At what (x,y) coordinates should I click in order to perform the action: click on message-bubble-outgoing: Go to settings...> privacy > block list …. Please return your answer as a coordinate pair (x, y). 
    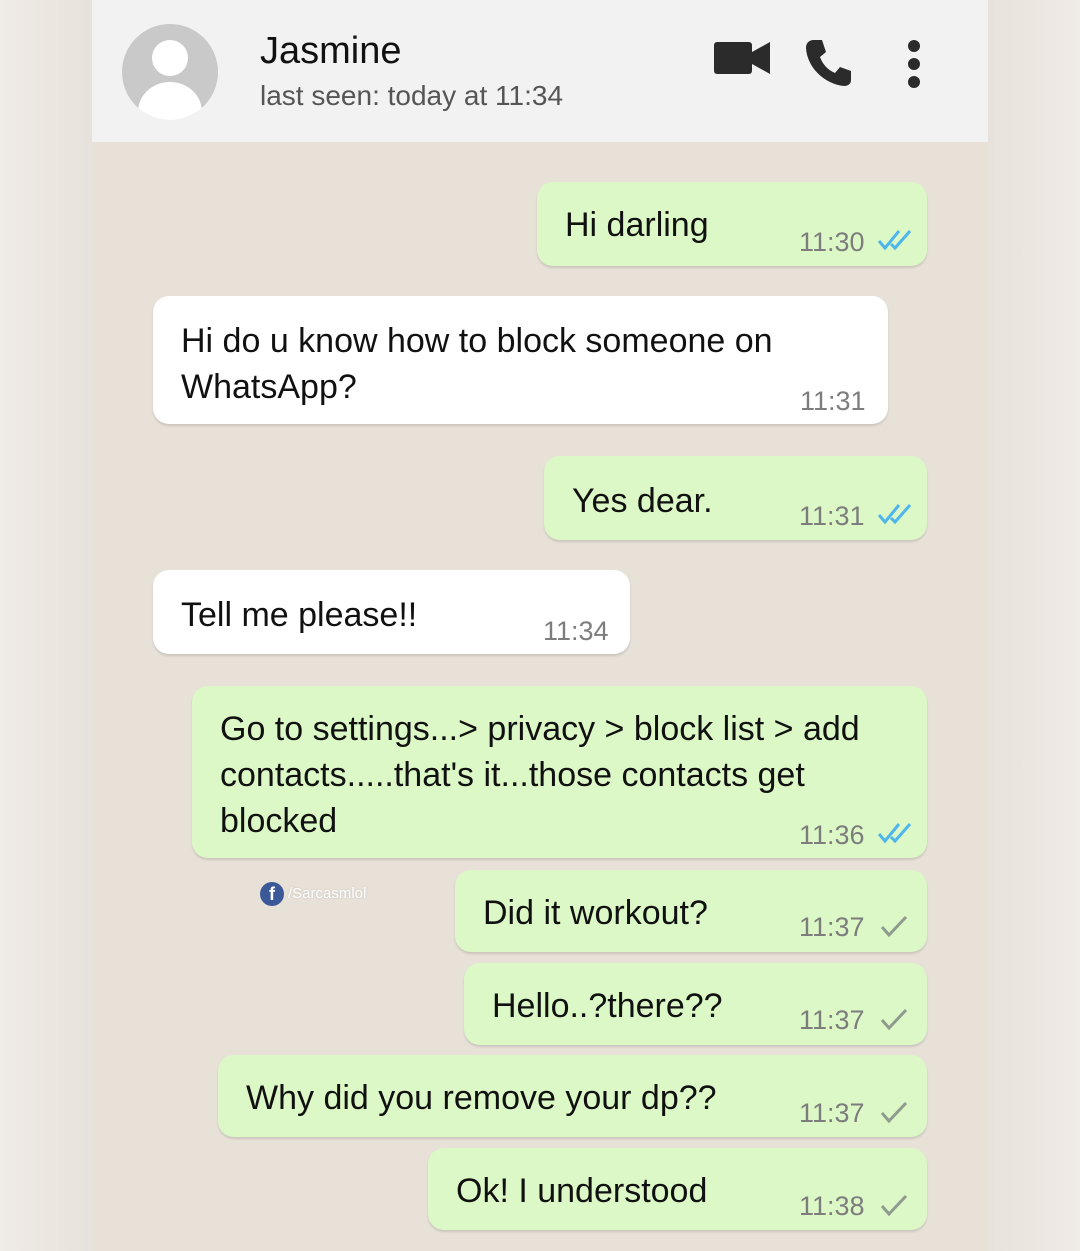
    Looking at the image, I should click on (559, 772).